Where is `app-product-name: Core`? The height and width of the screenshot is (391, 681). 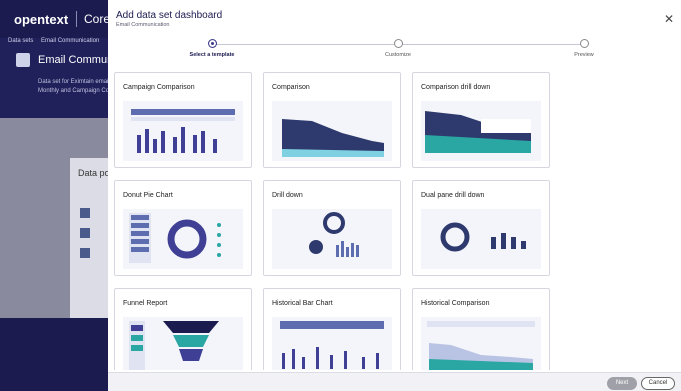 app-product-name: Core is located at coordinates (97, 19).